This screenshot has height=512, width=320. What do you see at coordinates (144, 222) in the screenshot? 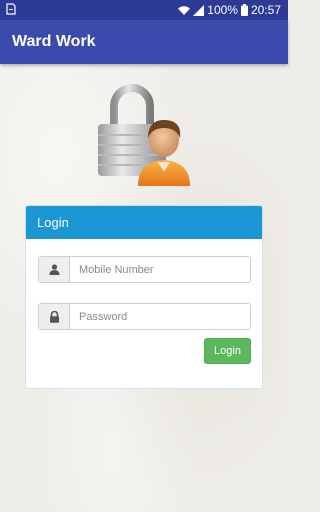
I see `login-card-header: Login` at bounding box center [144, 222].